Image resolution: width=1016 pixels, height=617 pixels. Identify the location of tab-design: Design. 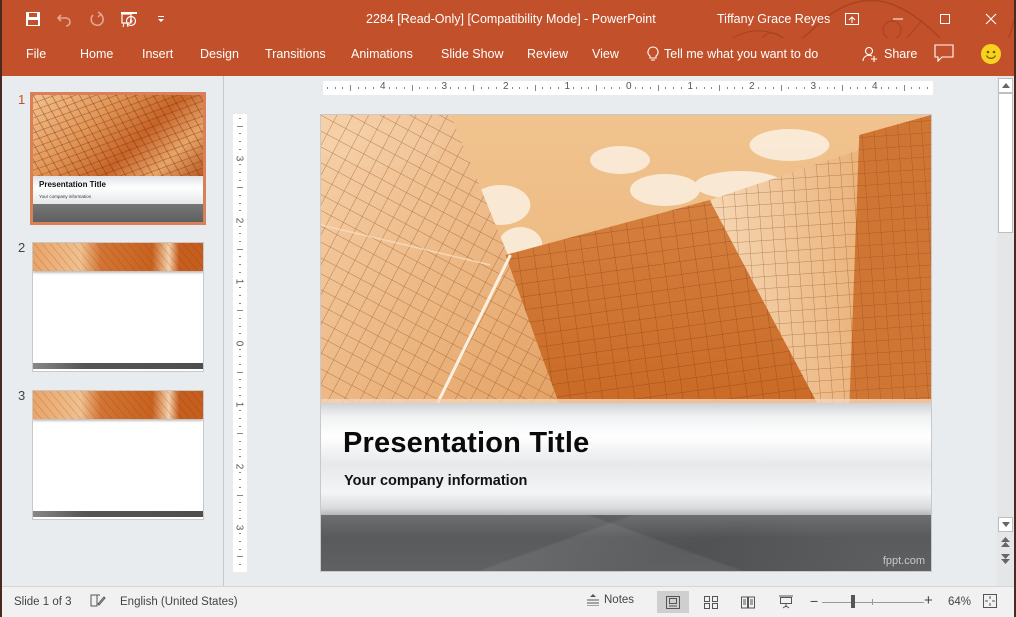
(219, 54).